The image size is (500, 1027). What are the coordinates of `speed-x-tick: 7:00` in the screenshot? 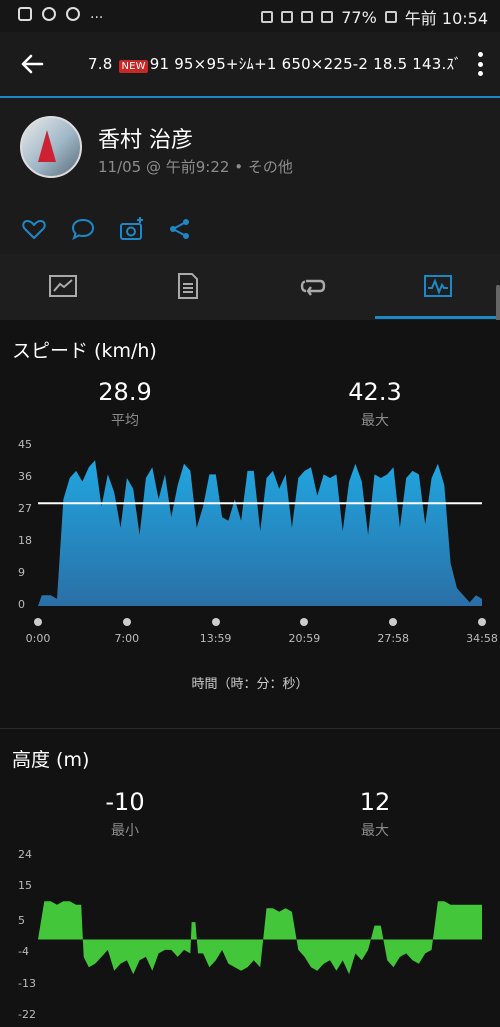 It's located at (127, 638).